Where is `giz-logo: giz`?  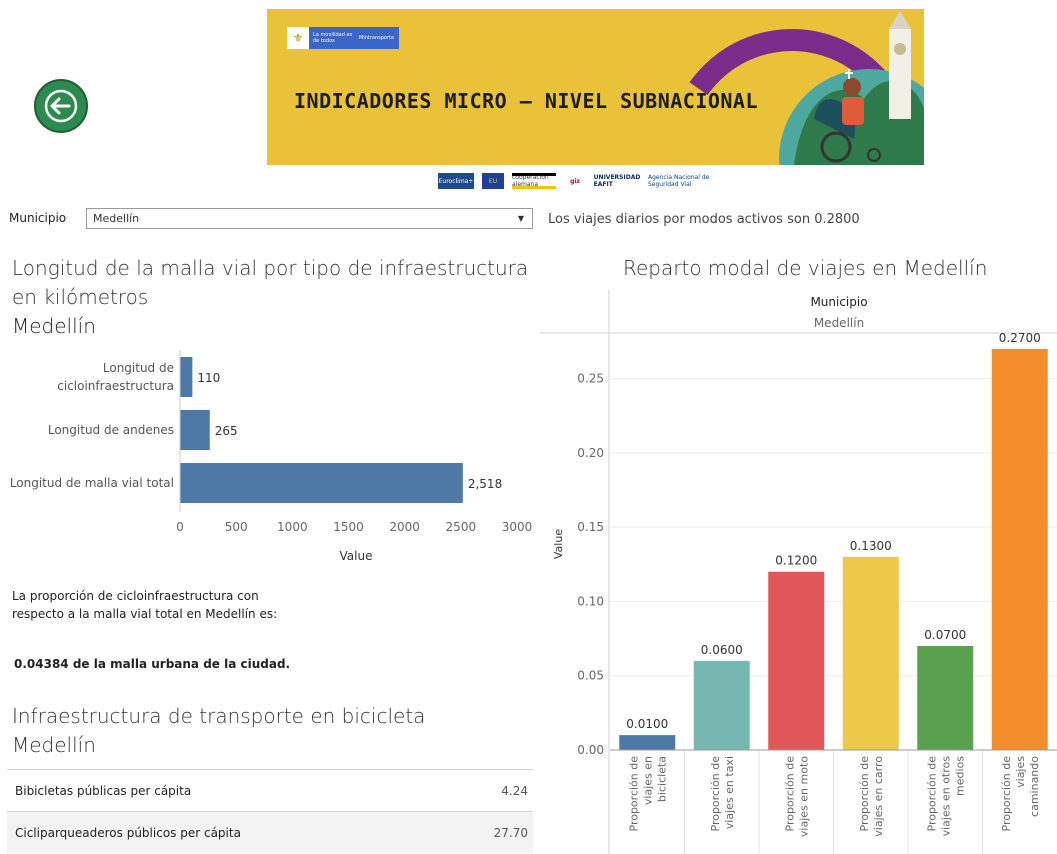 giz-logo: giz is located at coordinates (575, 181).